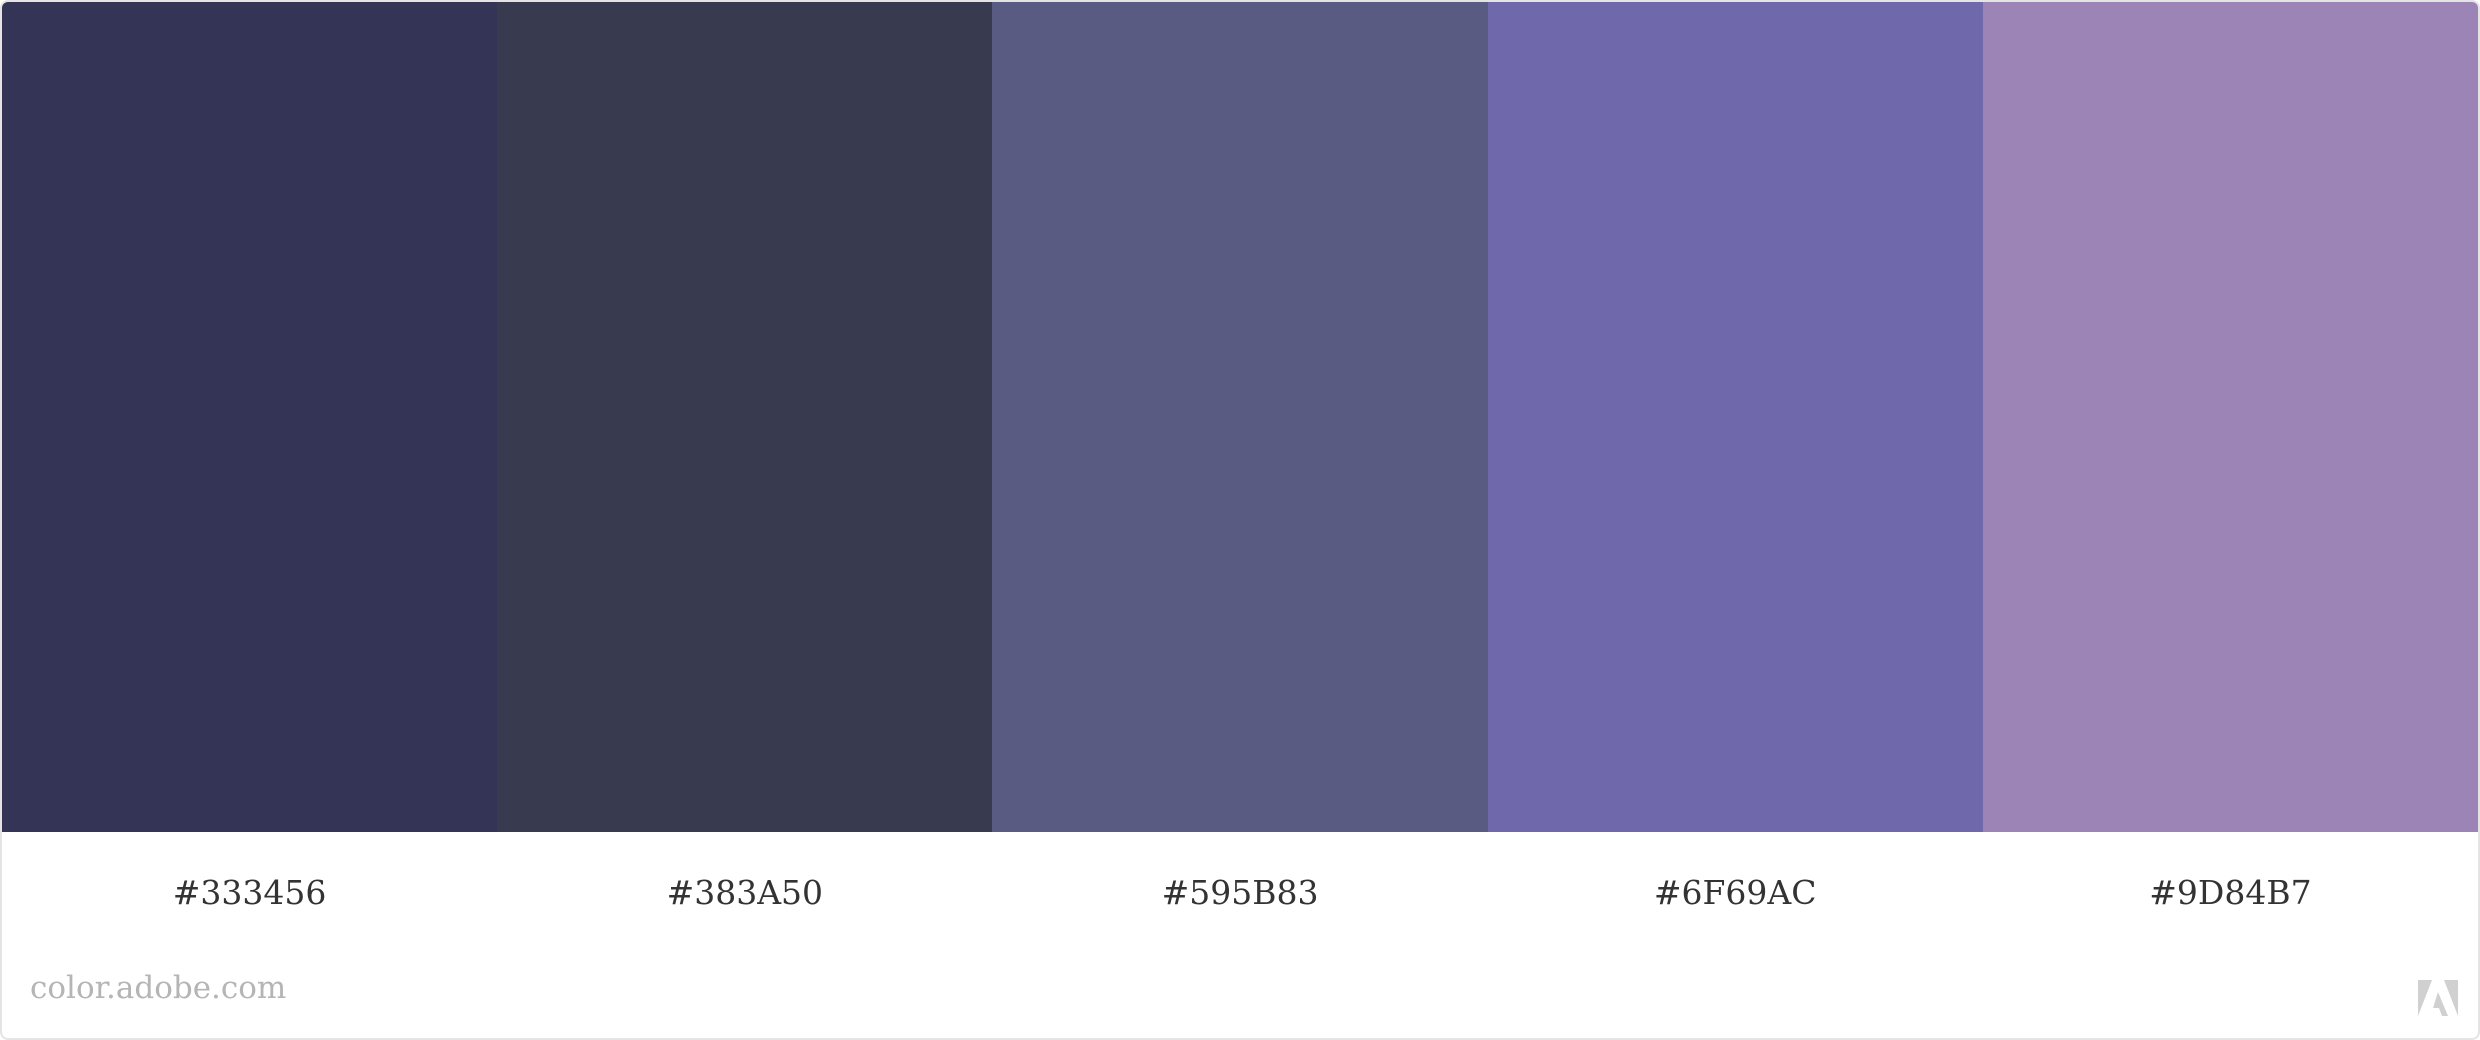 This screenshot has height=1040, width=2480. I want to click on adobe-logo-left-shape, so click(2425, 998).